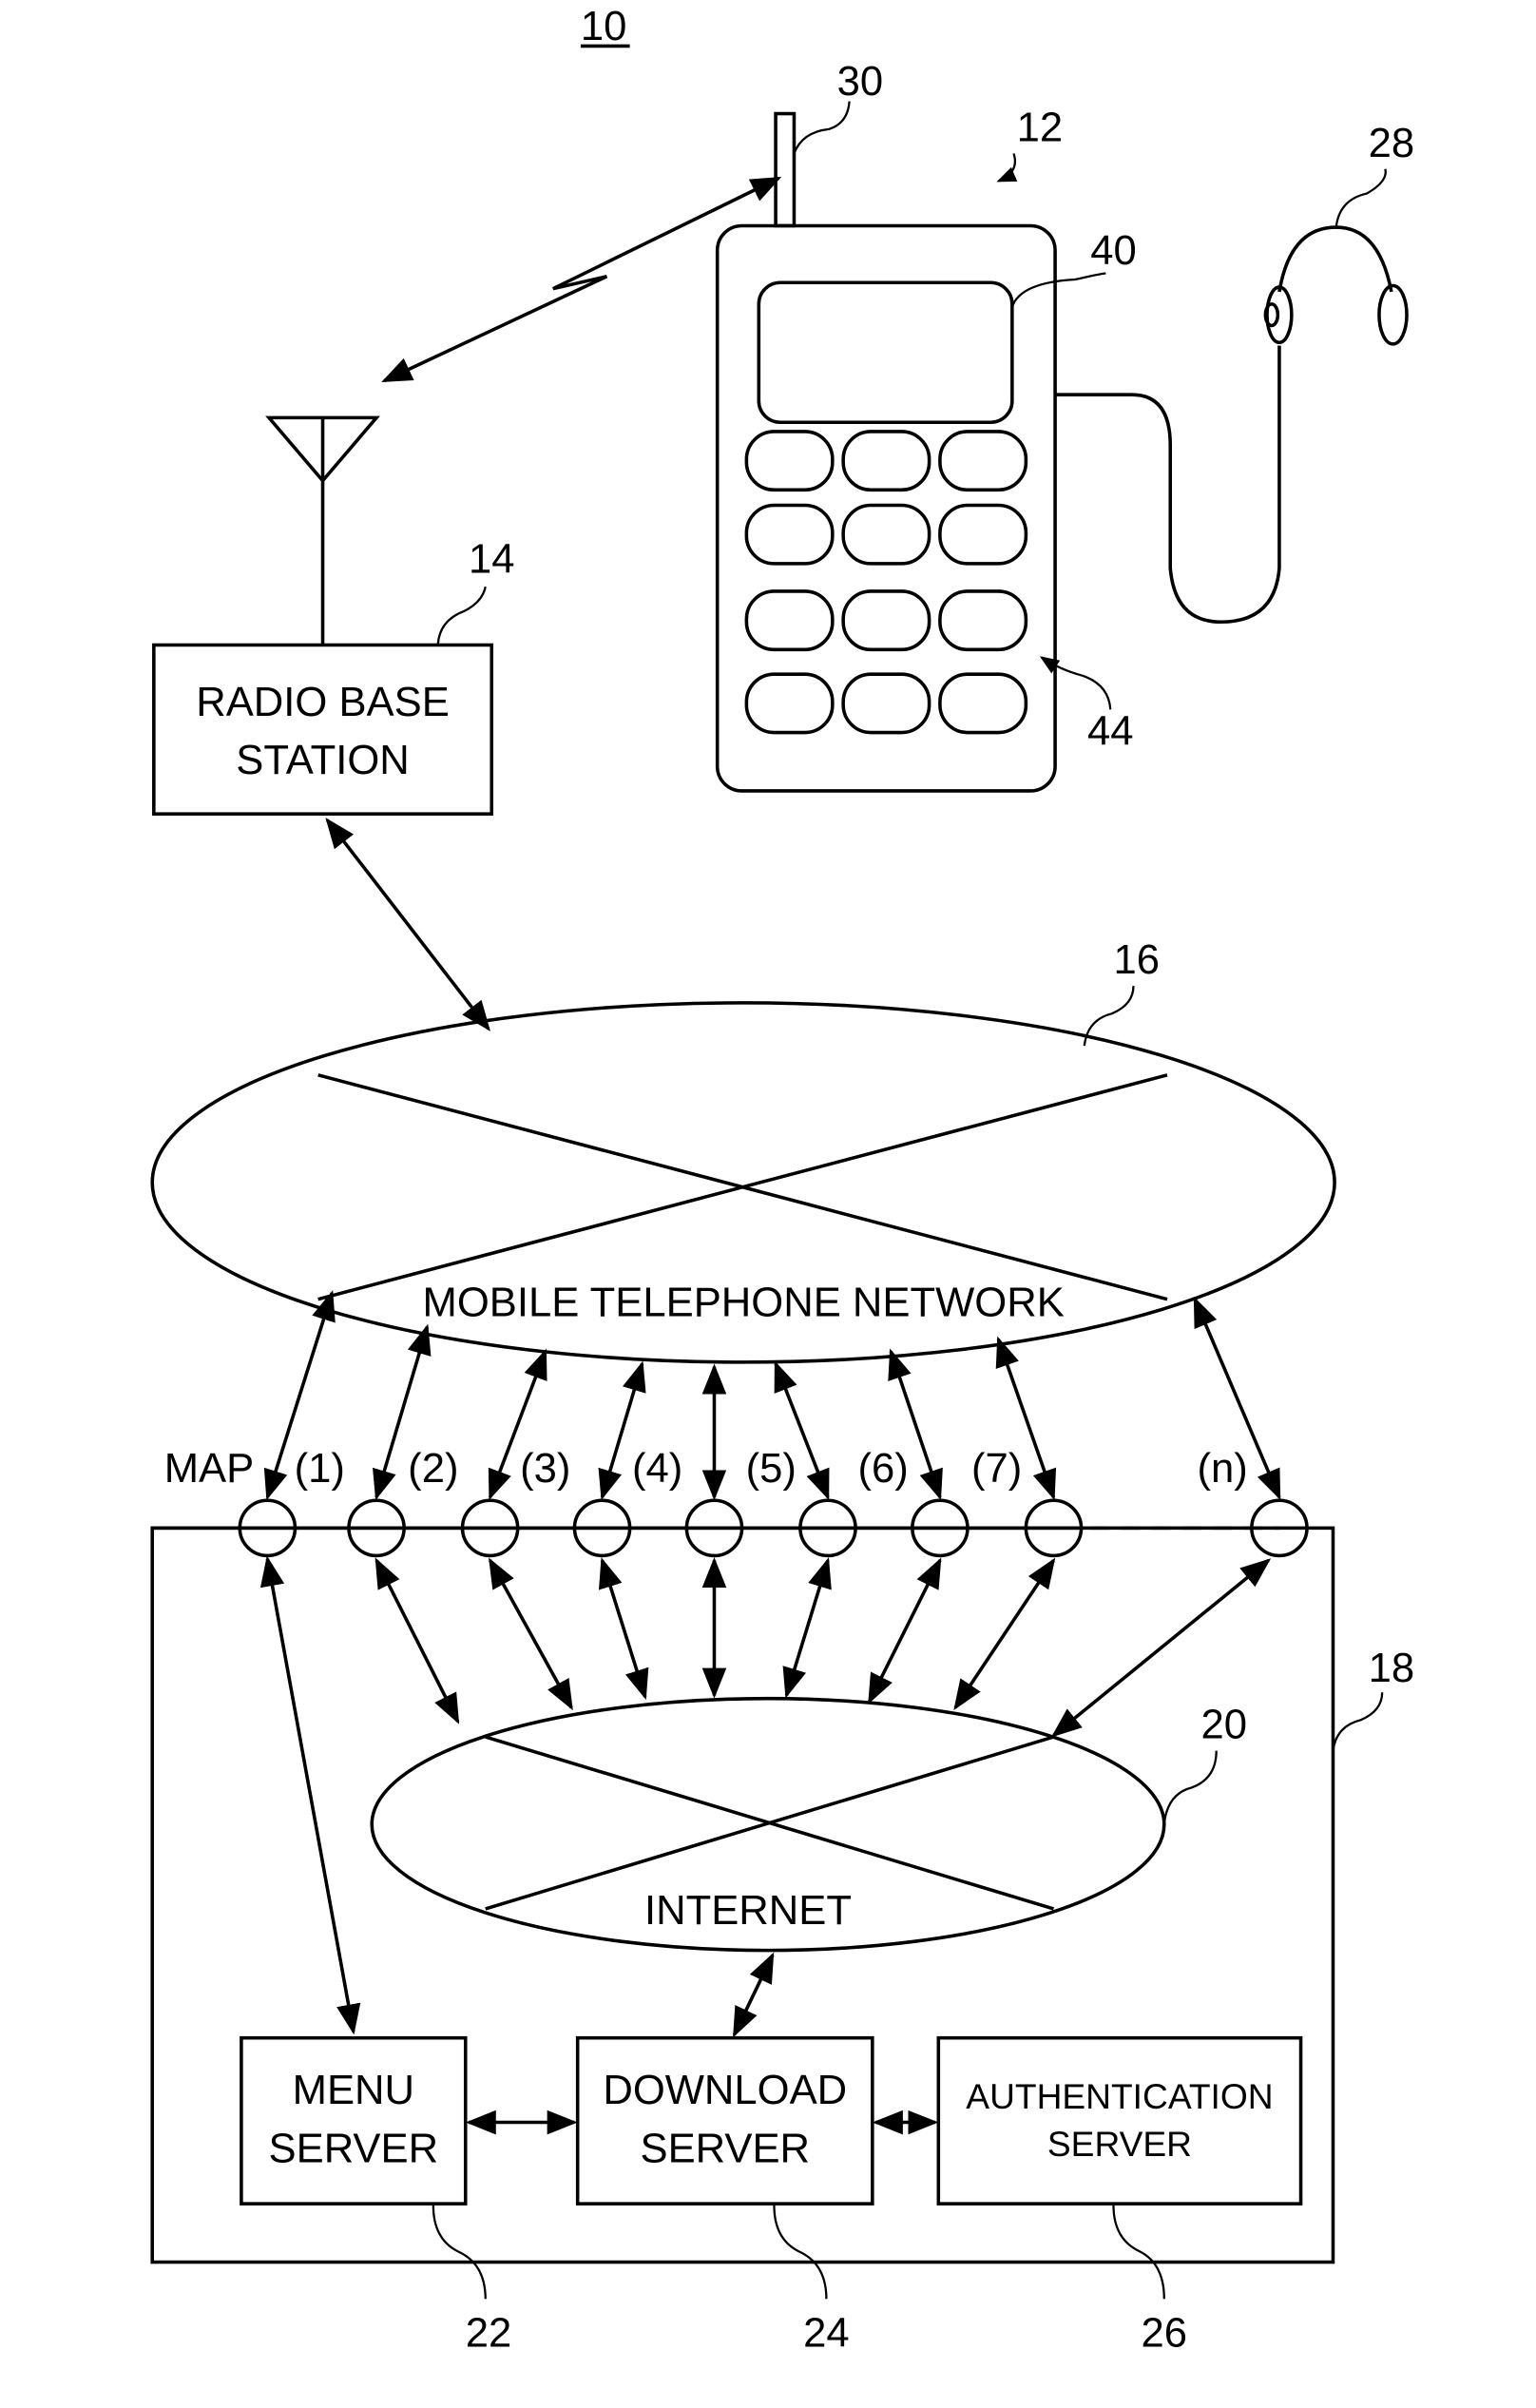 This screenshot has height=2408, width=1536. I want to click on phone-display, so click(885, 352).